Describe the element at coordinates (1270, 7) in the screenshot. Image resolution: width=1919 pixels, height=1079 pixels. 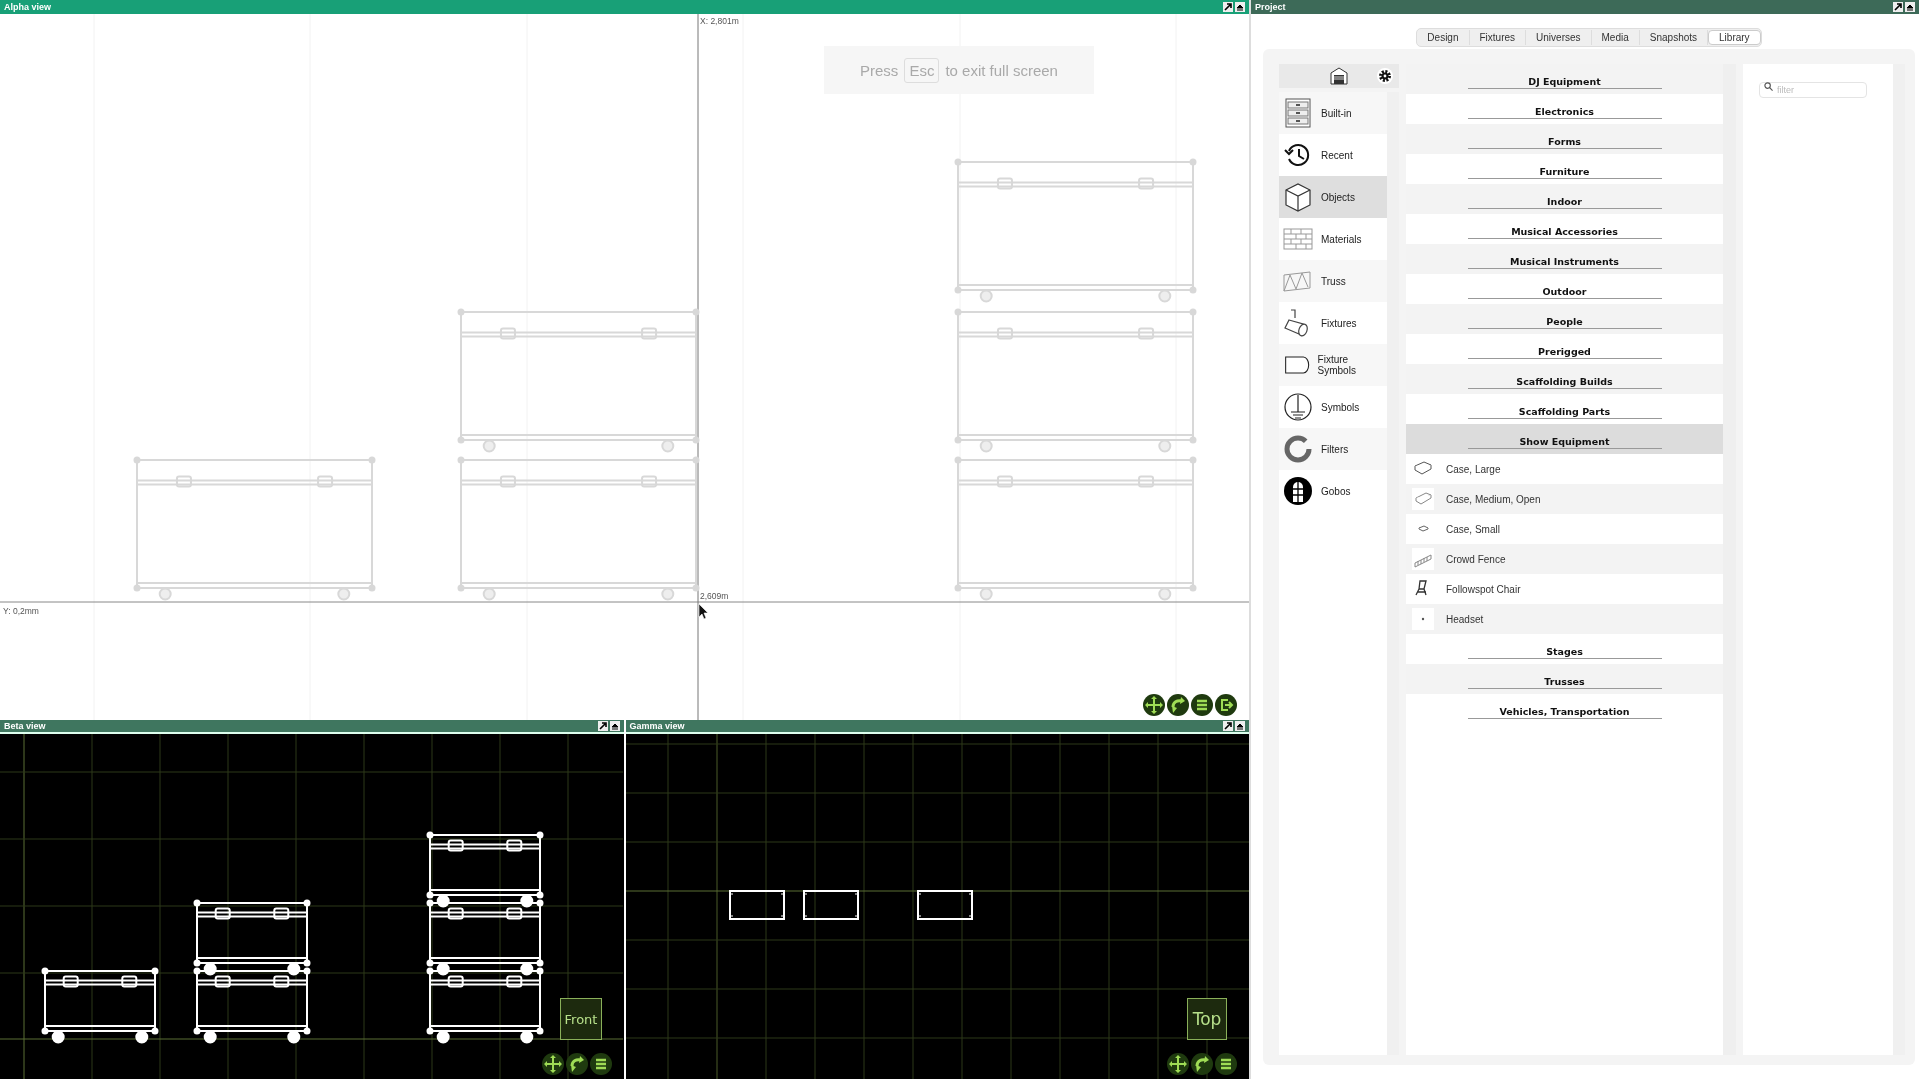
I see `panel-title: Project` at that location.